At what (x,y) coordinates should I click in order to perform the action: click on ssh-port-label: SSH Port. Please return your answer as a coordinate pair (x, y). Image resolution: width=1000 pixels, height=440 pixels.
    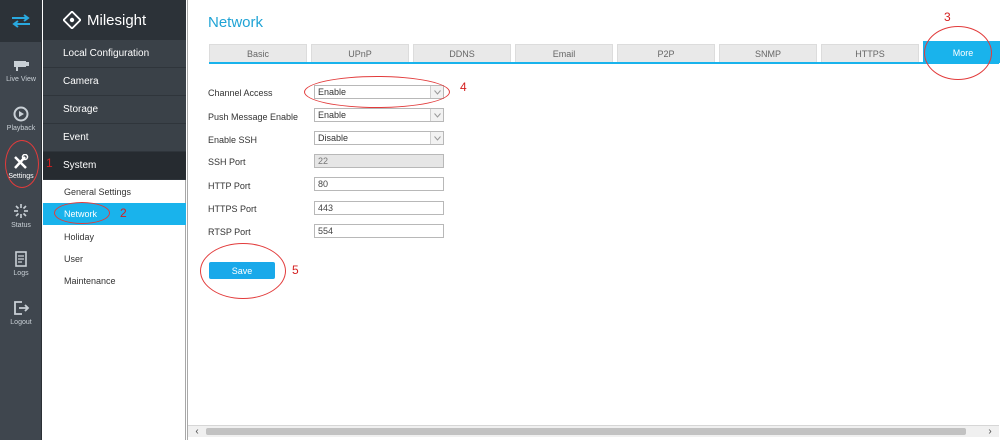
    Looking at the image, I should click on (227, 162).